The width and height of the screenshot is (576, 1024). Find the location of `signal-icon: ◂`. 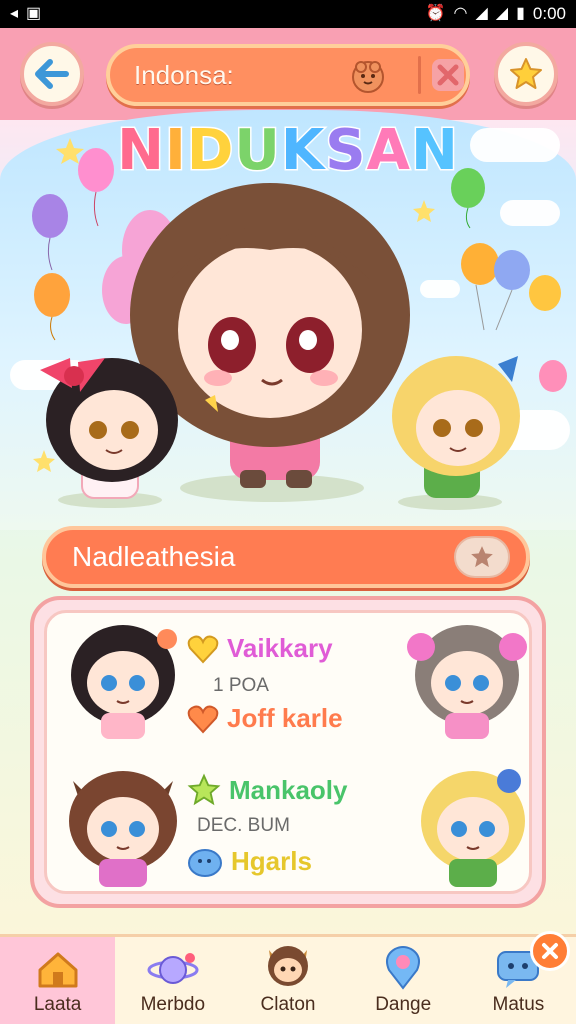

signal-icon: ◂ is located at coordinates (14, 13).